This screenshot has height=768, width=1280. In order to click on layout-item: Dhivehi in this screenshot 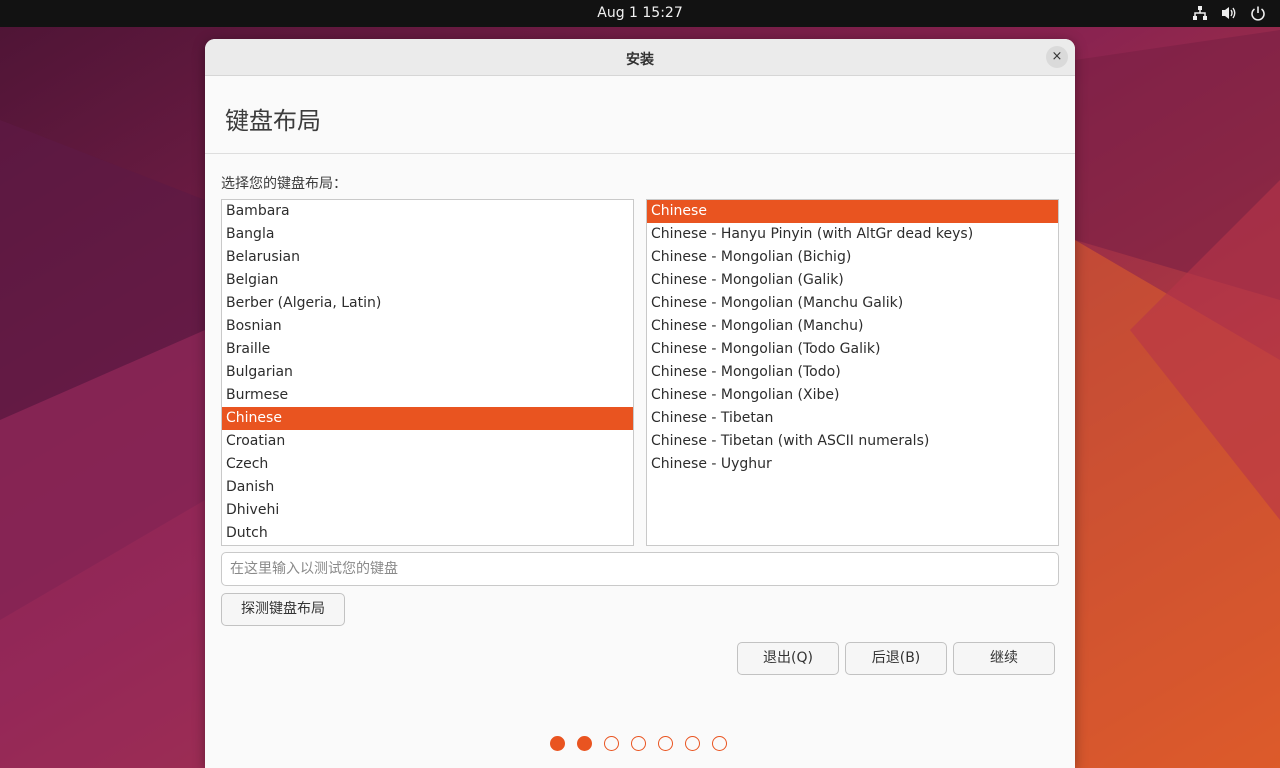, I will do `click(427, 510)`.